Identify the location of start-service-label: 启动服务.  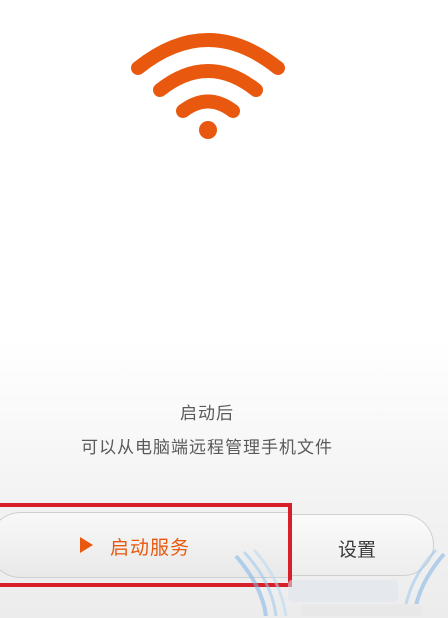
(150, 548).